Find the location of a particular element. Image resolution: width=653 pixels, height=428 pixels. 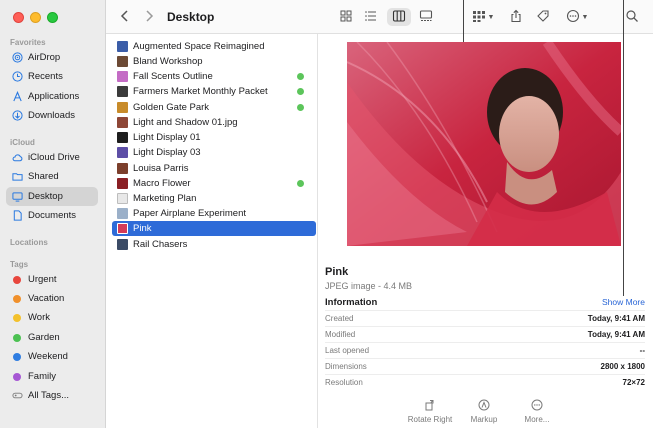

sidebar-item-applications: Applications is located at coordinates (52, 96).